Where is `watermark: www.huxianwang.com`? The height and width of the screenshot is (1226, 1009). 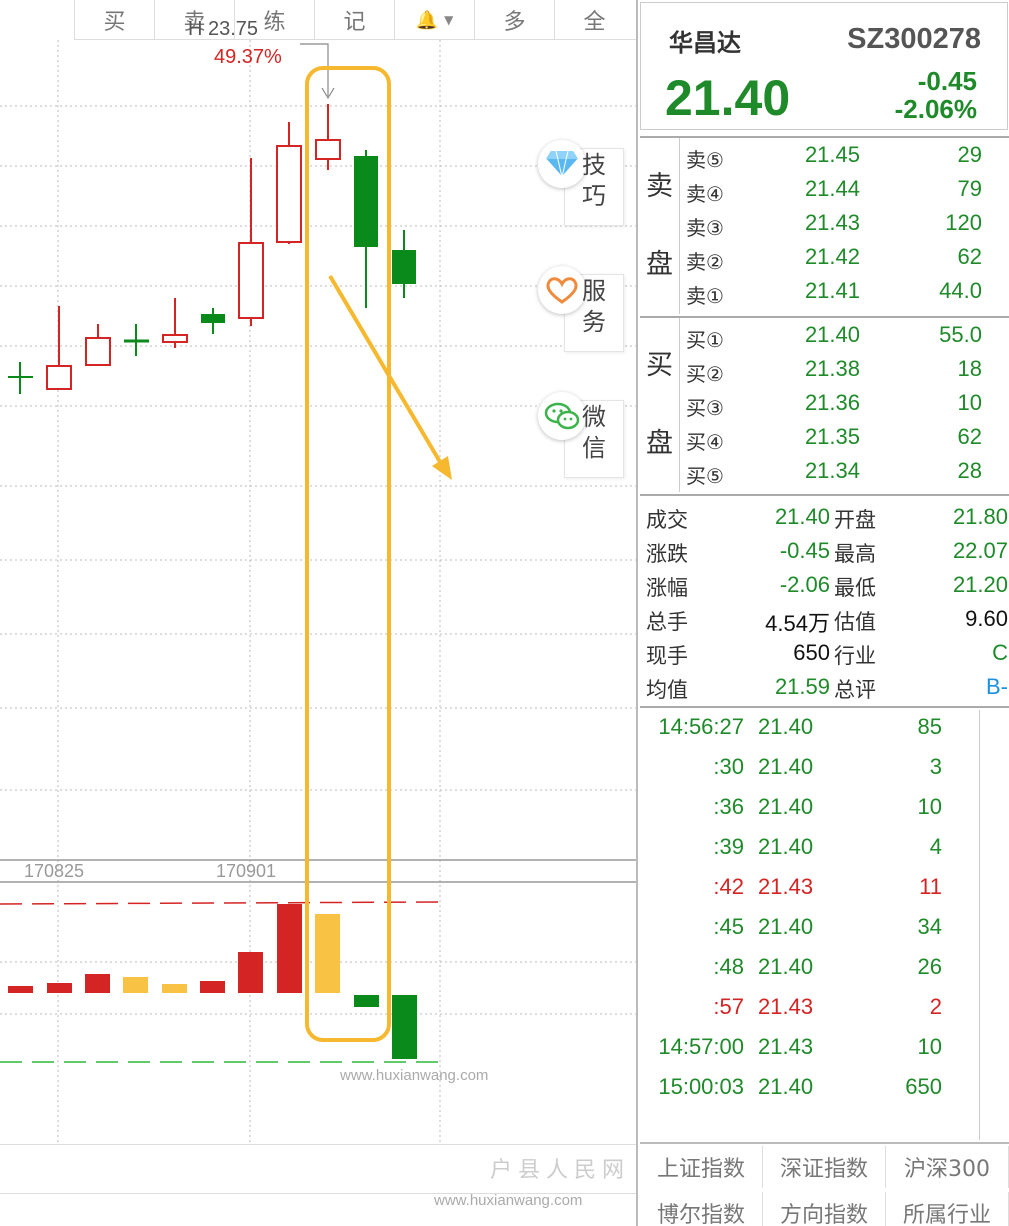
watermark: www.huxianwang.com is located at coordinates (508, 1200).